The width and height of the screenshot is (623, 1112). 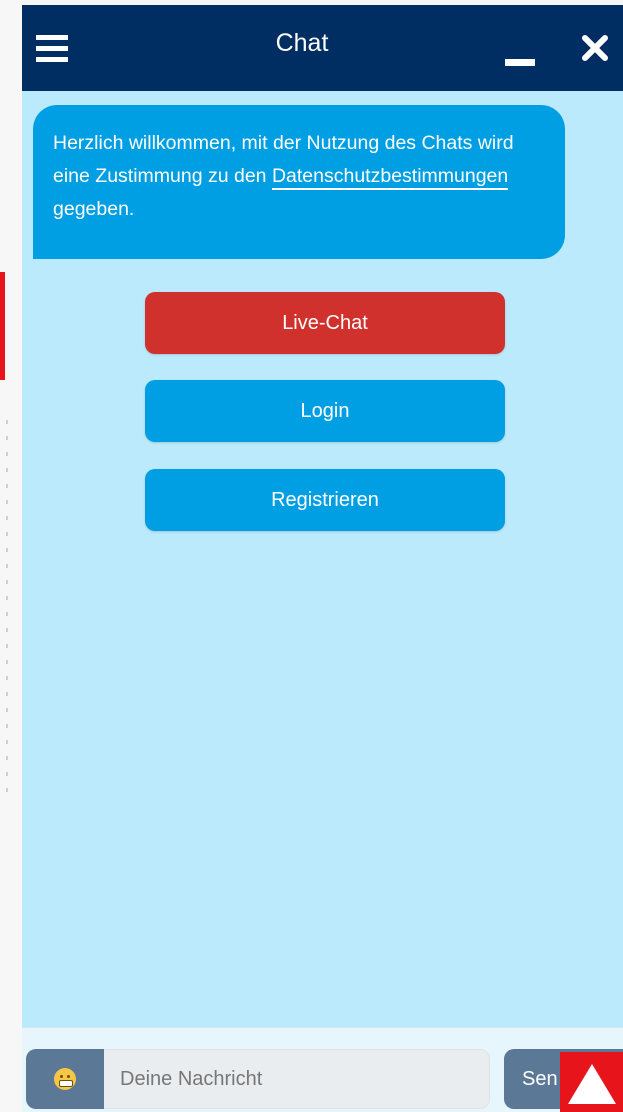 I want to click on emoji-button, so click(x=65, y=1079).